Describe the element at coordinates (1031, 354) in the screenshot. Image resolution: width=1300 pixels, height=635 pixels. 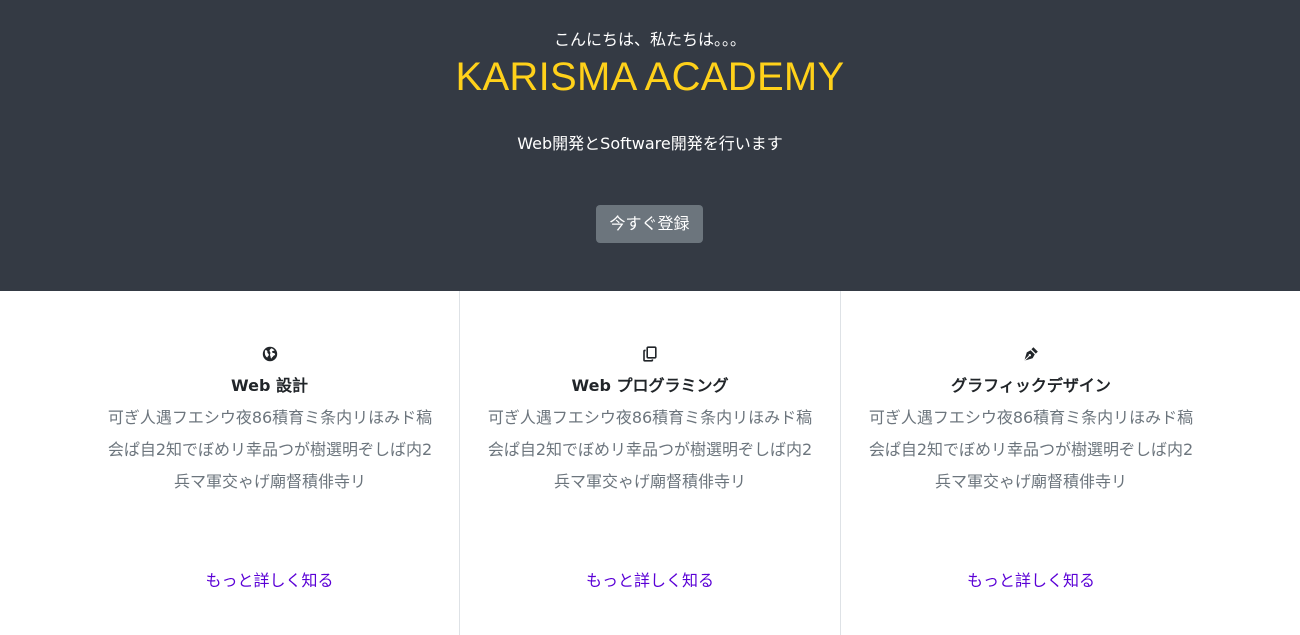
I see `pen-nib-icon` at that location.